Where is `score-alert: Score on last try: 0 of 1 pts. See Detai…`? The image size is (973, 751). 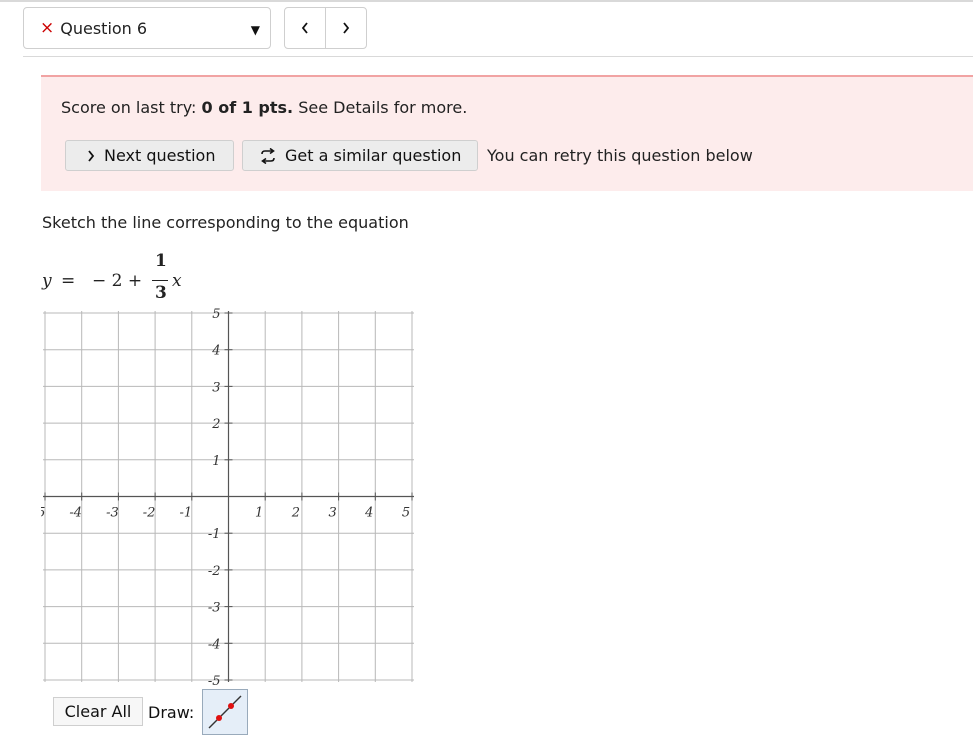 score-alert: Score on last try: 0 of 1 pts. See Detai… is located at coordinates (507, 133).